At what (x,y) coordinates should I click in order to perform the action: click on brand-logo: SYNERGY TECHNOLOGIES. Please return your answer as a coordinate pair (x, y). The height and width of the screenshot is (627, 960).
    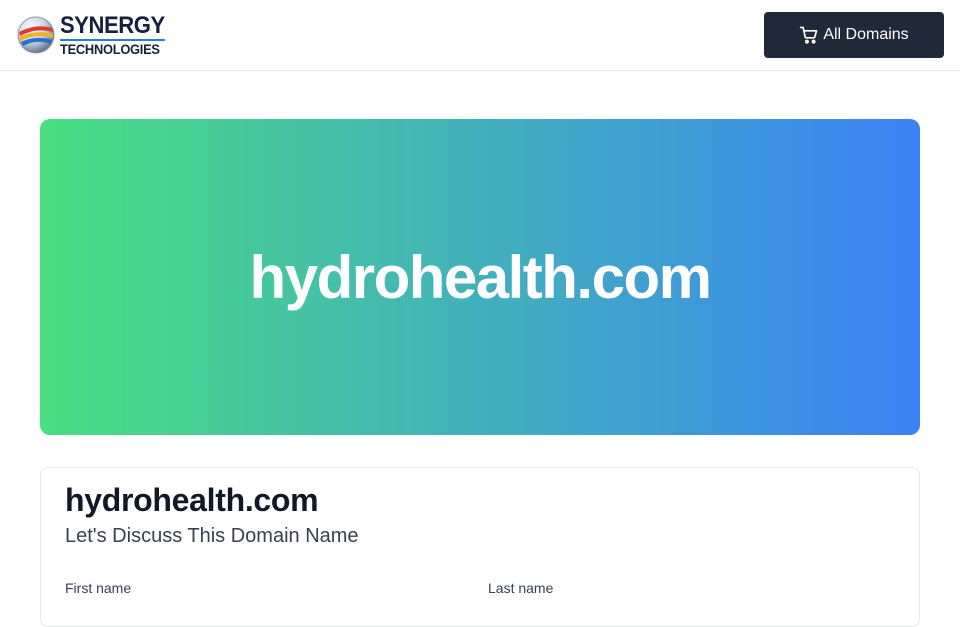
    Looking at the image, I should click on (101, 35).